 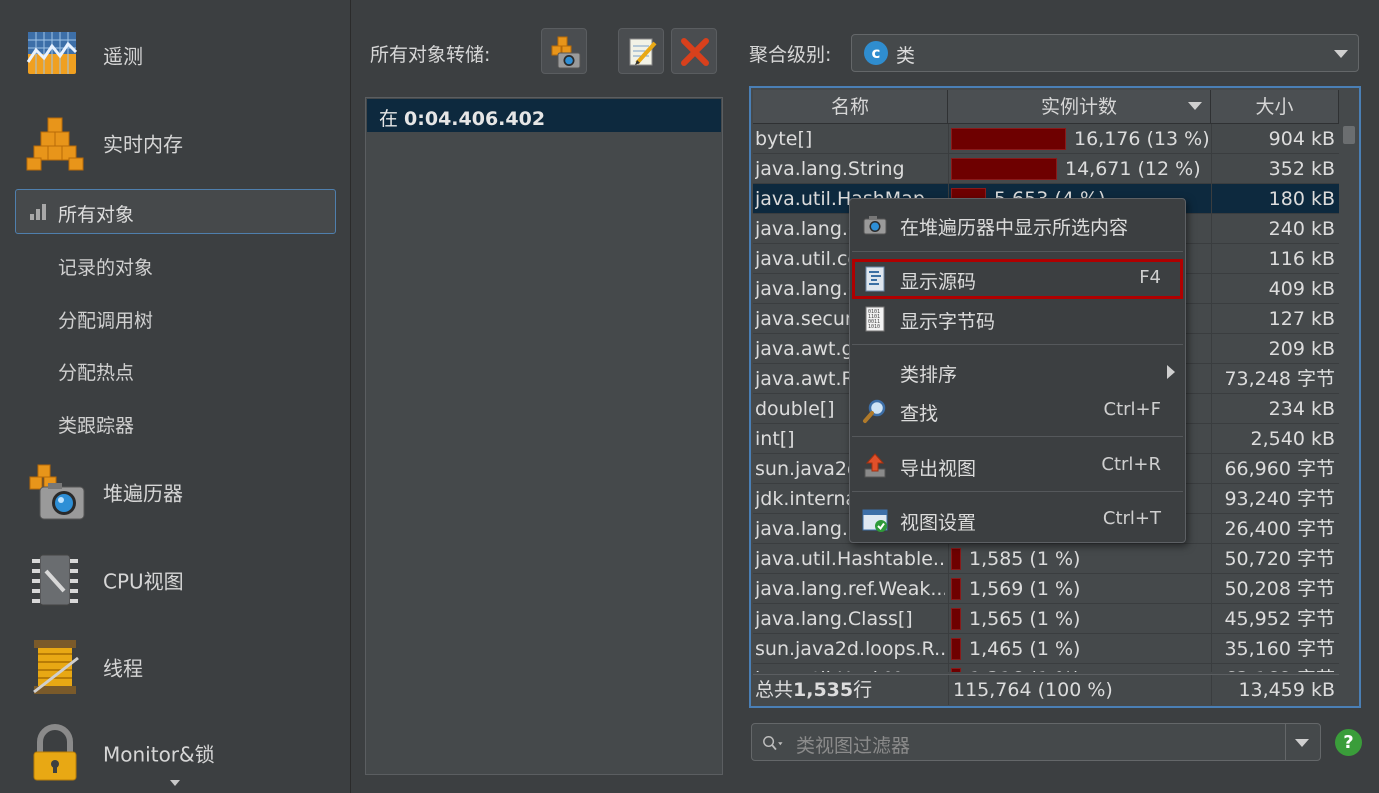 I want to click on nav-telemetry-label: 遥测, so click(x=123, y=56).